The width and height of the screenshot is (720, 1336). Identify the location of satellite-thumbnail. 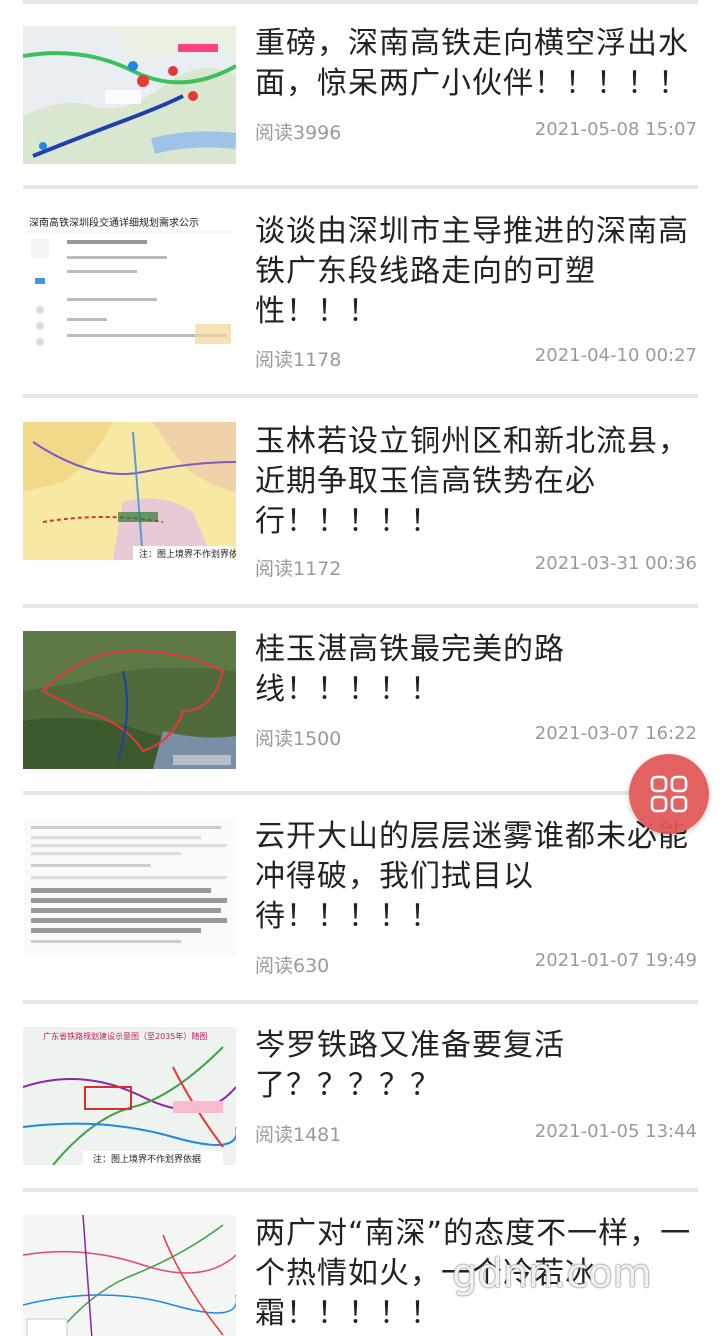
(129, 700).